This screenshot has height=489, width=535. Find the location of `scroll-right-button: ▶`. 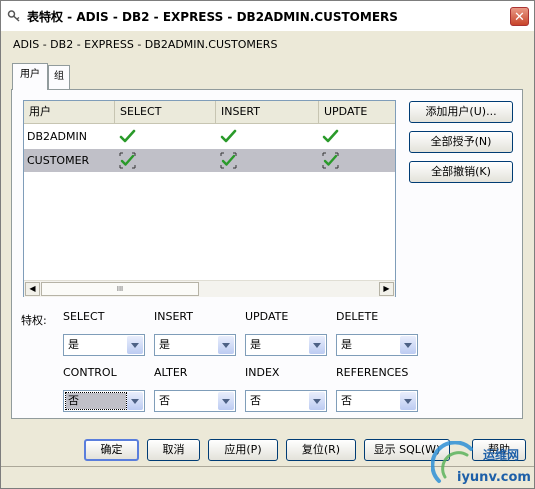

scroll-right-button: ▶ is located at coordinates (386, 289).